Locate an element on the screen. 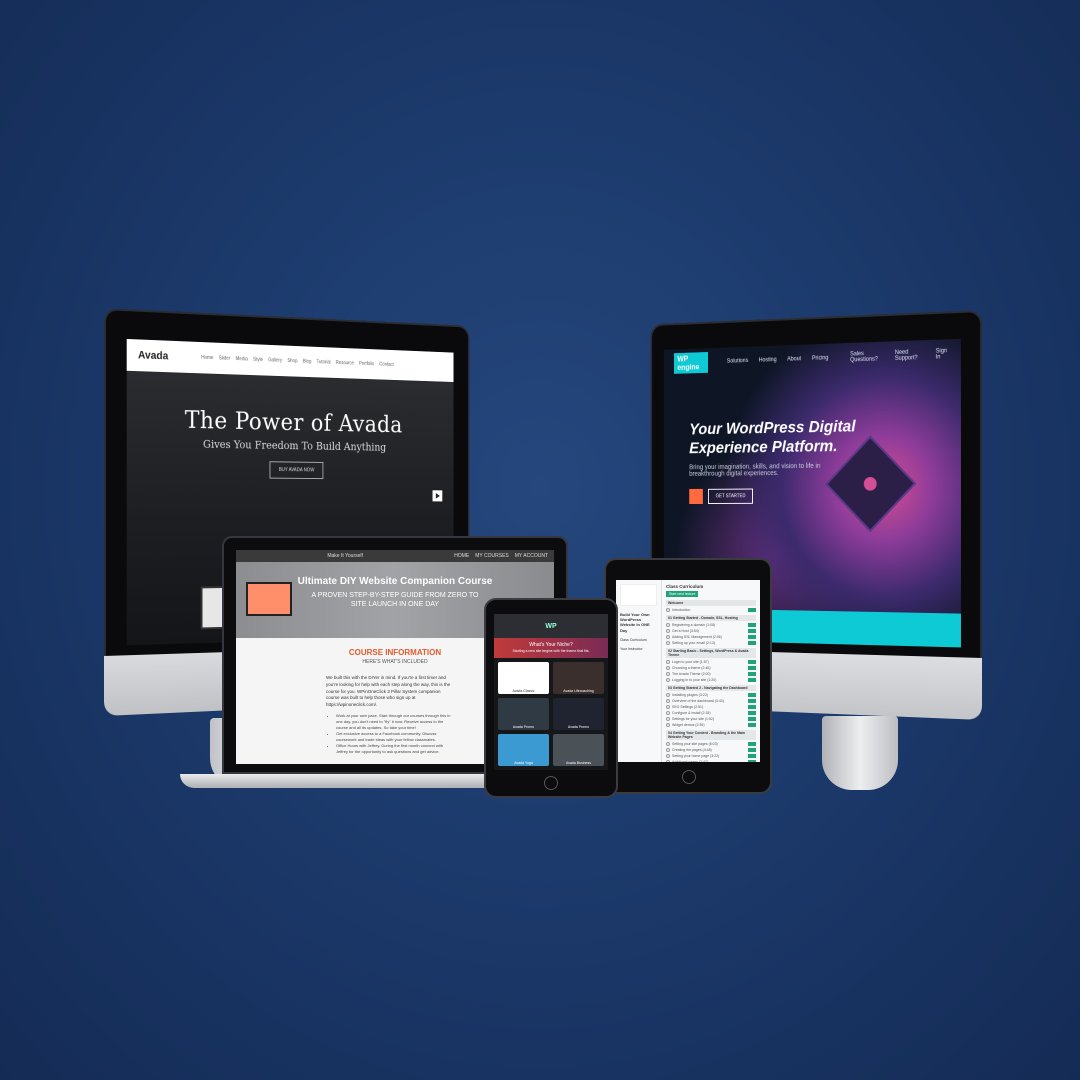 Image resolution: width=1080 pixels, height=1080 pixels. lecture-item: Setting your home page (3:22) is located at coordinates (711, 756).